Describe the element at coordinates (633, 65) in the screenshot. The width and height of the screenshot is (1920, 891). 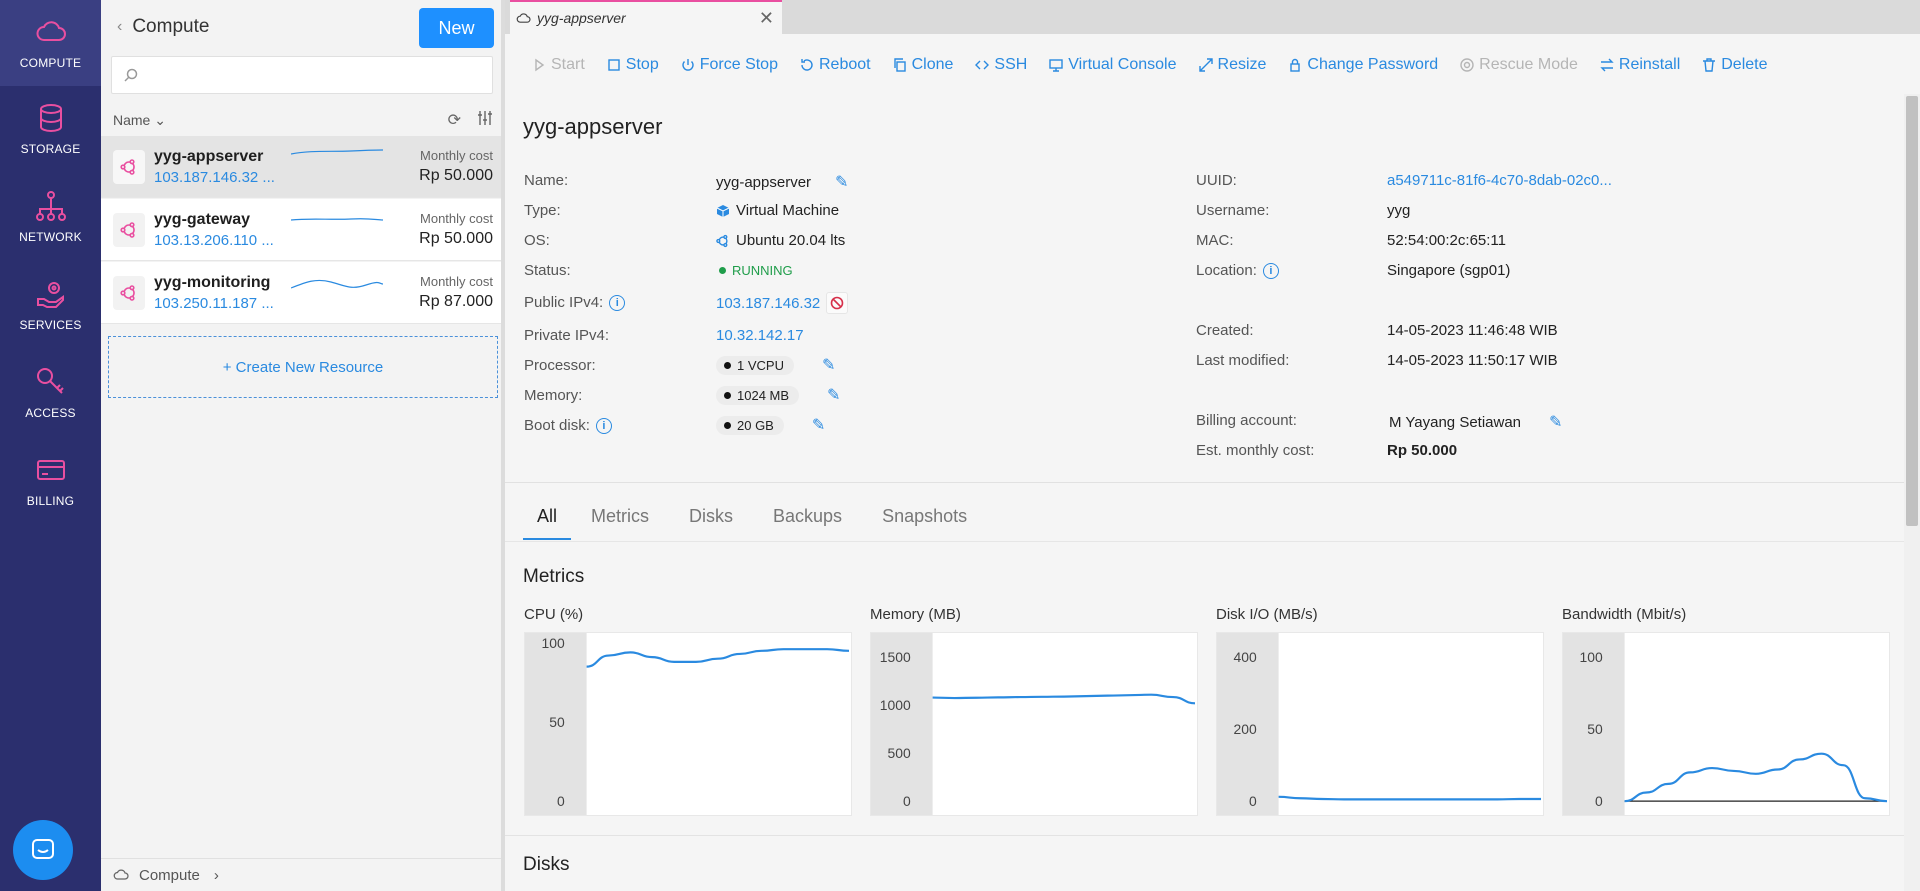
I see `stop-button: Stop` at that location.